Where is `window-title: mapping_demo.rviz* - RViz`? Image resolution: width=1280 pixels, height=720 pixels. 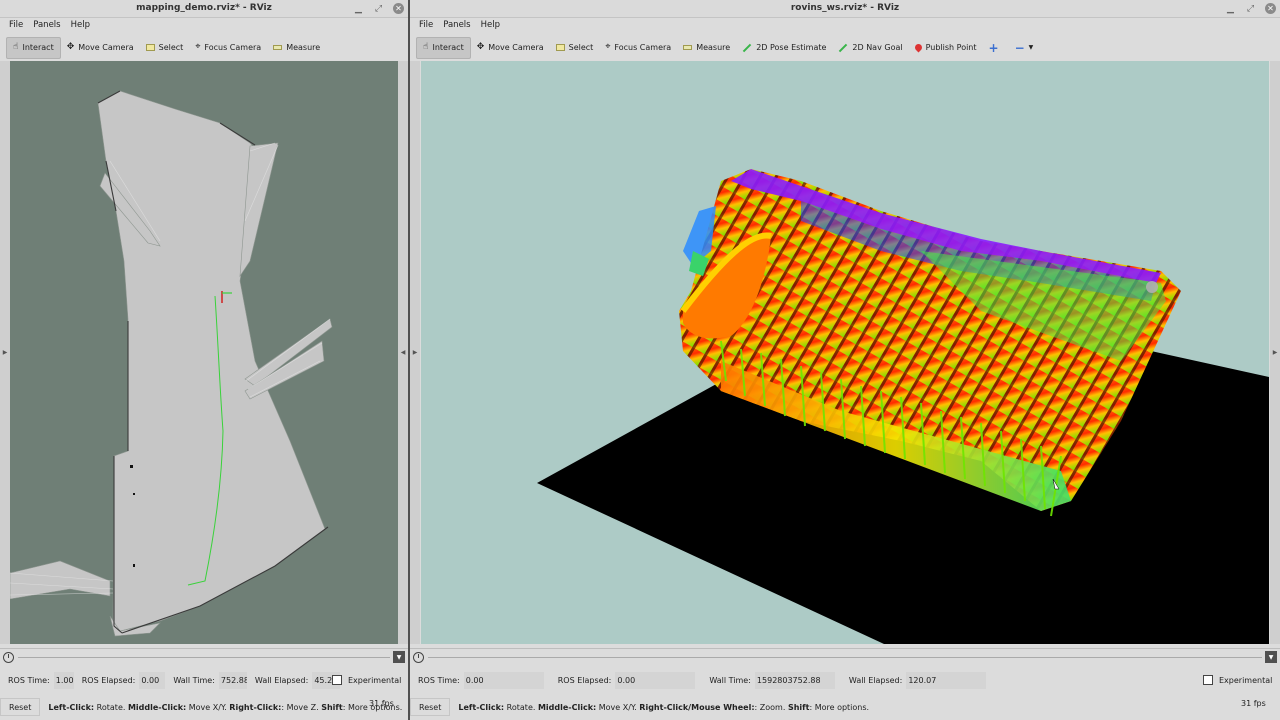
window-title: mapping_demo.rviz* - RViz is located at coordinates (204, 8).